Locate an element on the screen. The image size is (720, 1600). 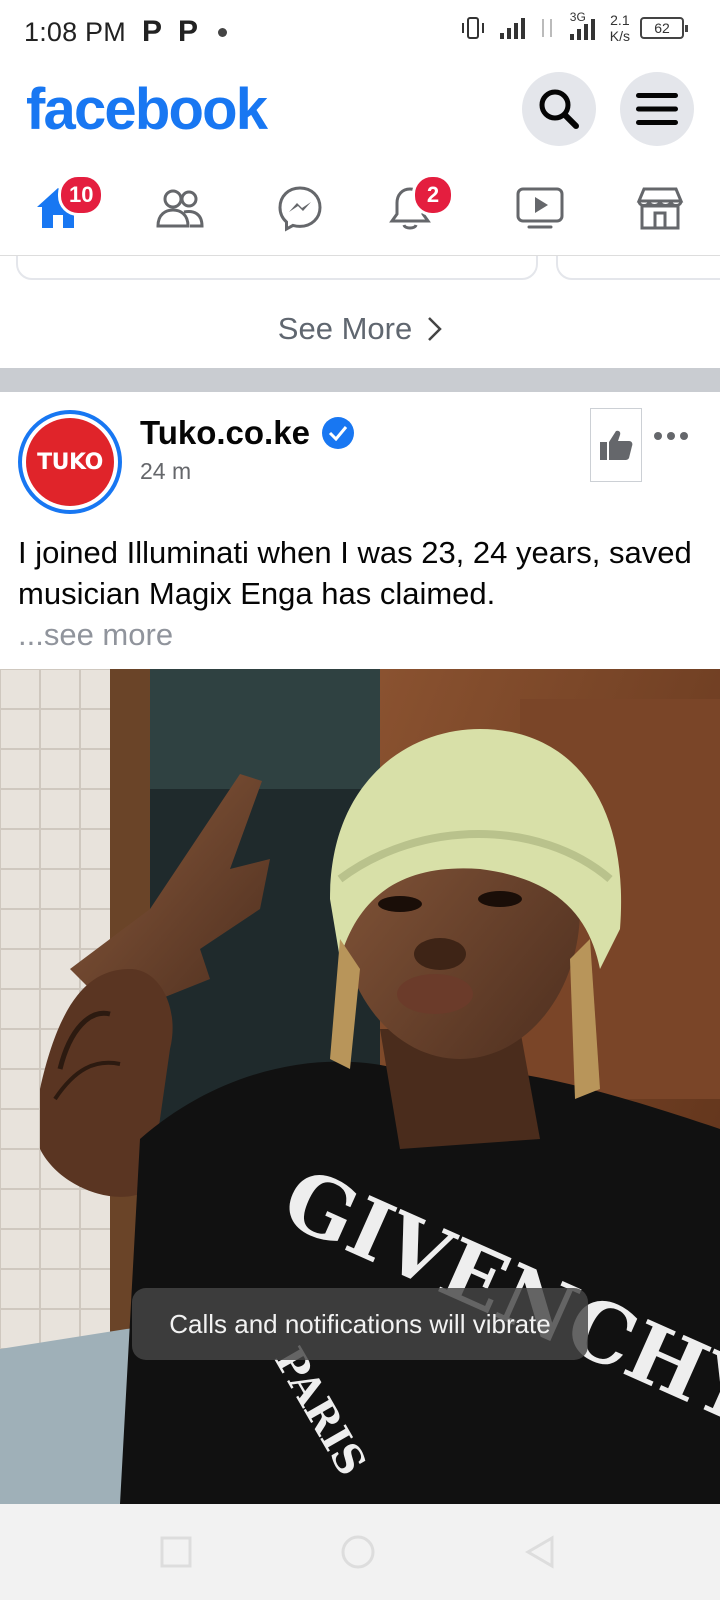
battery-icon: 62 is located at coordinates (664, 28).